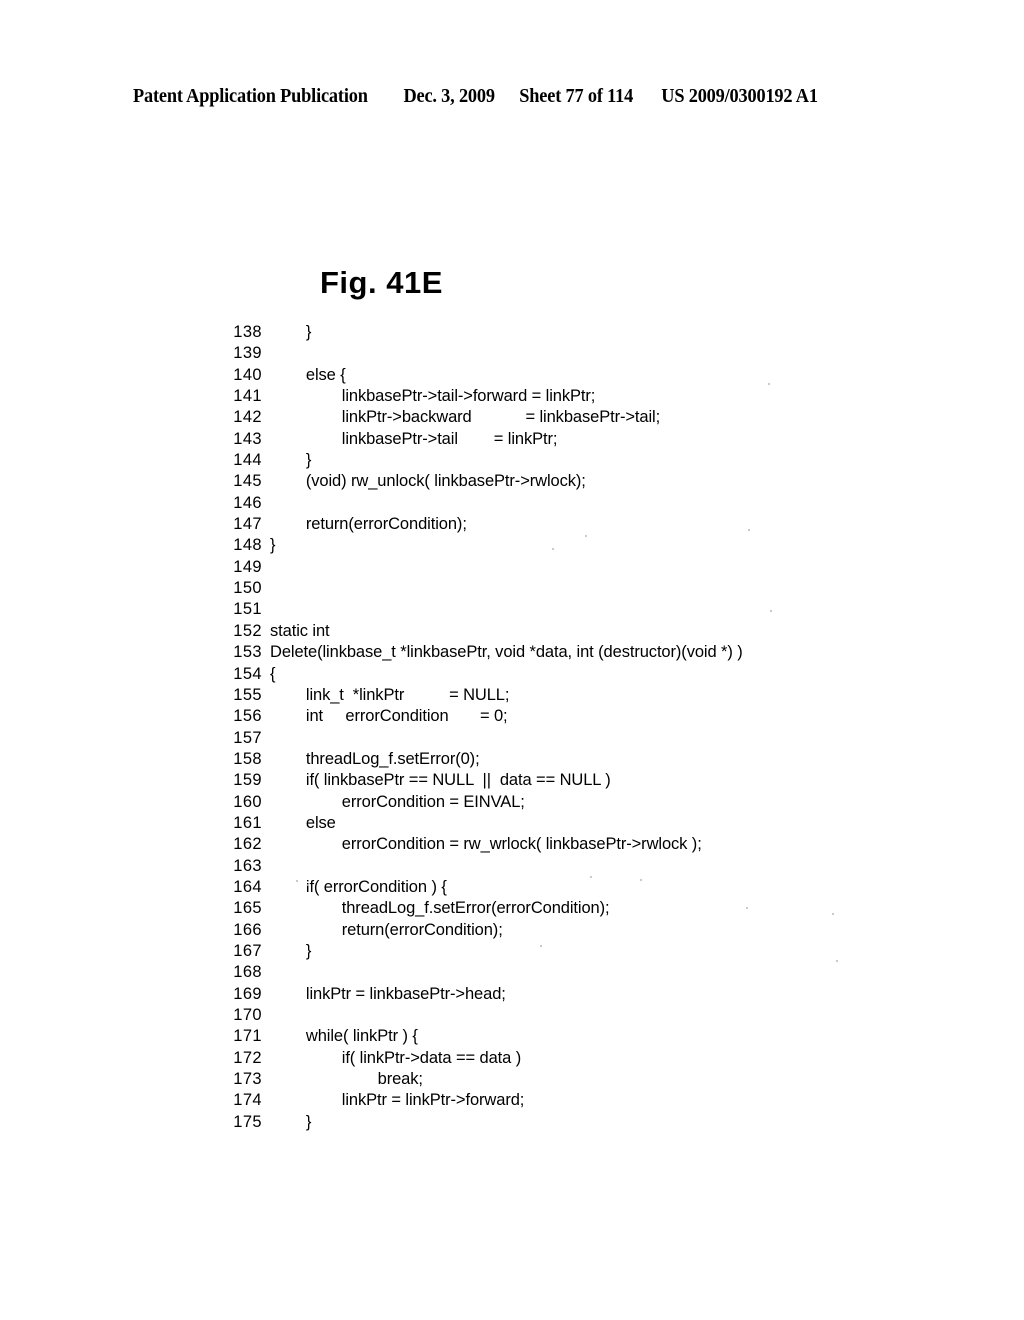  What do you see at coordinates (247, 566) in the screenshot?
I see `code-line-number: 149` at bounding box center [247, 566].